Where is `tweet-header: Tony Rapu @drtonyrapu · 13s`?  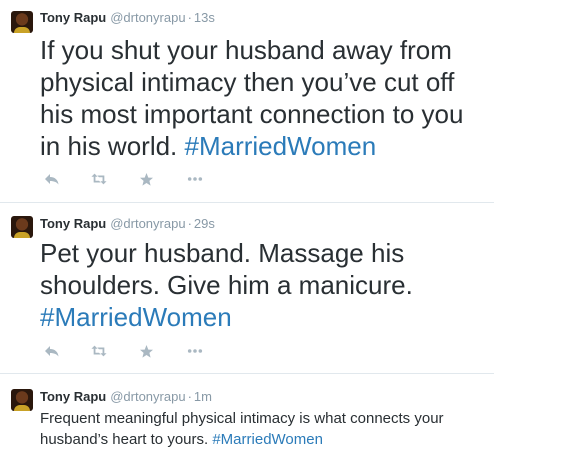 tweet-header: Tony Rapu @drtonyrapu · 13s is located at coordinates (127, 18).